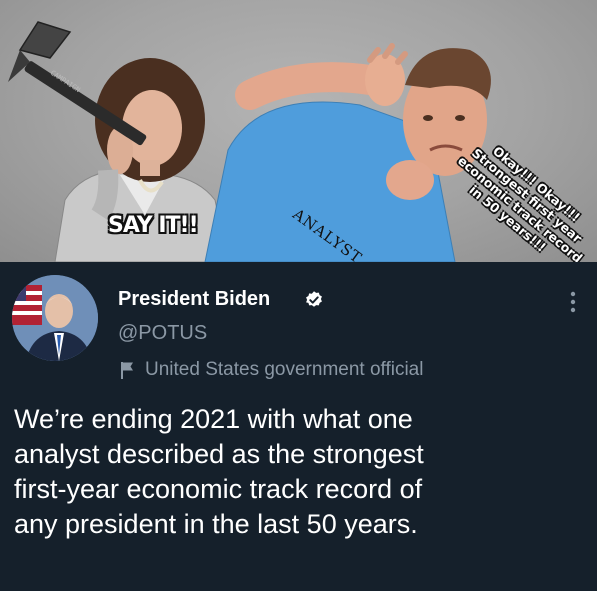 The image size is (597, 591). I want to click on tweet-text-line: first-year economic track record of, so click(218, 489).